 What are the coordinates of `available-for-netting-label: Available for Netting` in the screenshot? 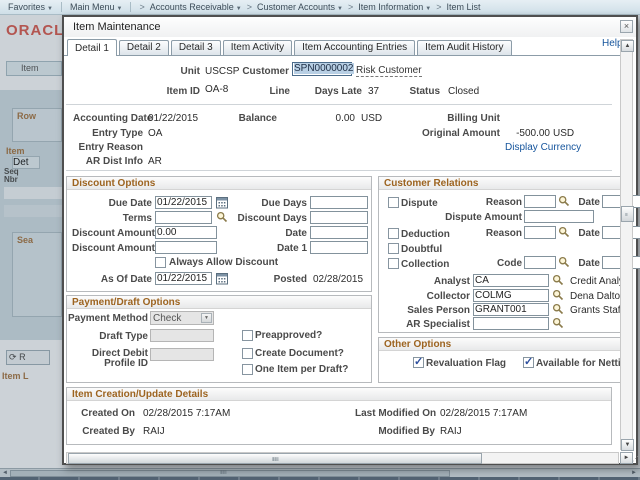 It's located at (584, 363).